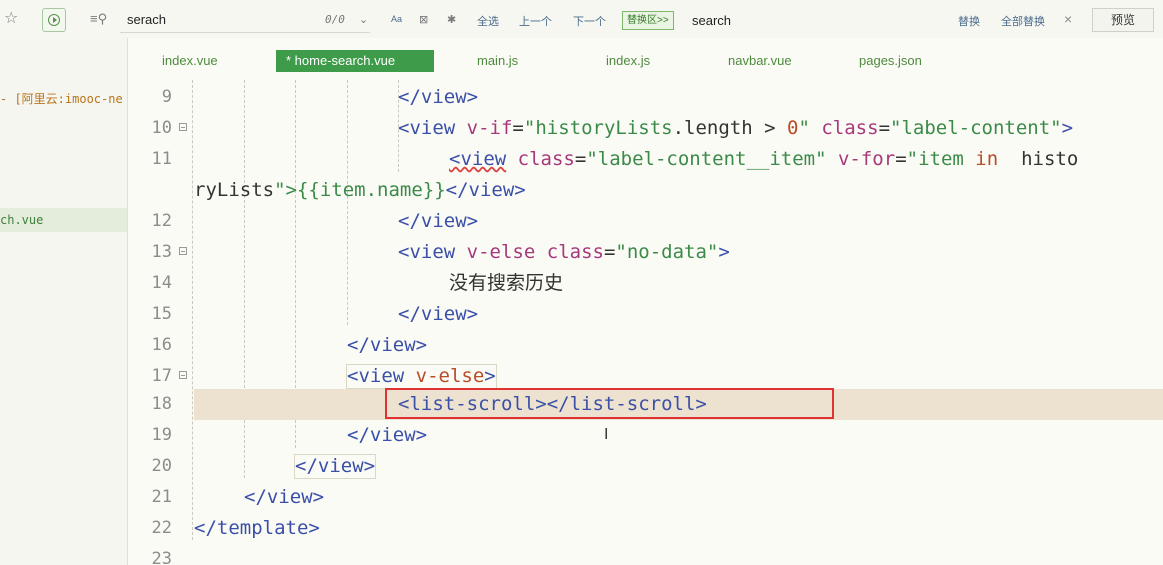 This screenshot has width=1163, height=565. I want to click on line-number: 10, so click(161, 128).